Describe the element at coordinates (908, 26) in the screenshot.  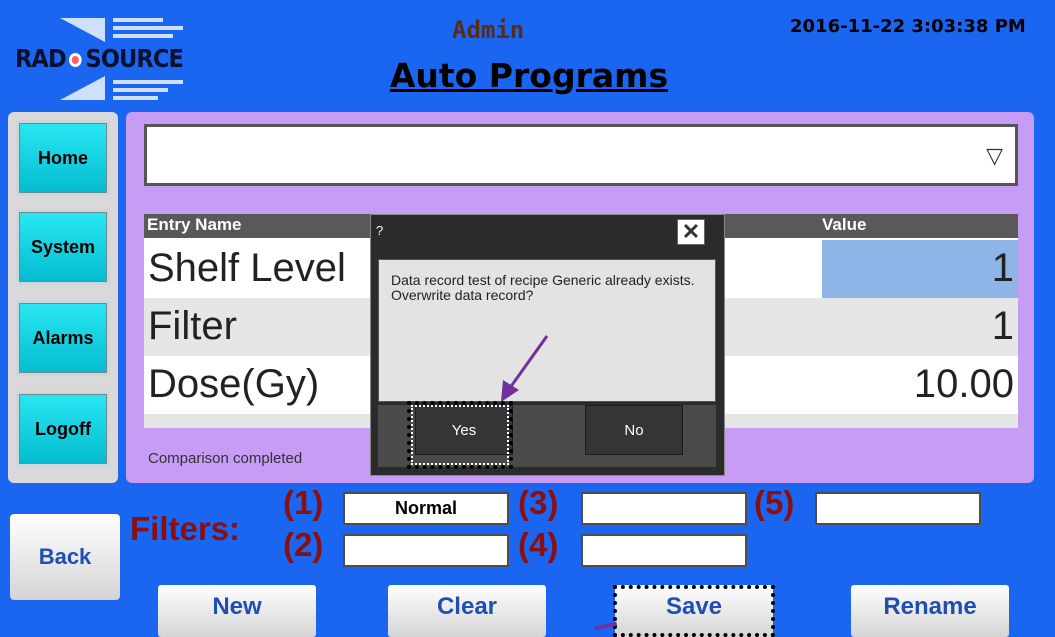
I see `datetime: 2016-11-22 3:03:38 PM` at that location.